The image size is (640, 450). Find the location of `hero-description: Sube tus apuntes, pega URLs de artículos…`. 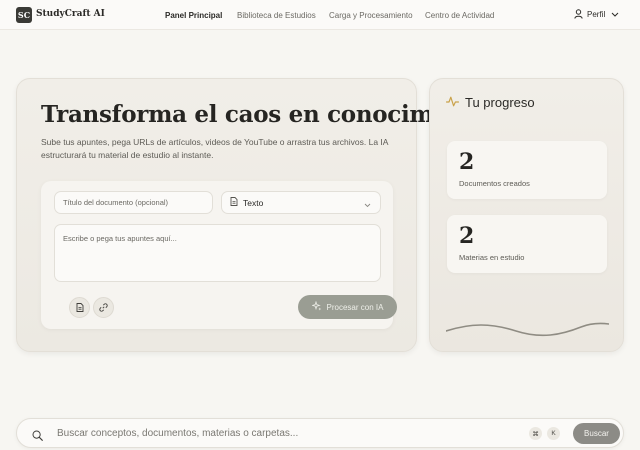

hero-description: Sube tus apuntes, pega URLs de artículos… is located at coordinates (214, 148).